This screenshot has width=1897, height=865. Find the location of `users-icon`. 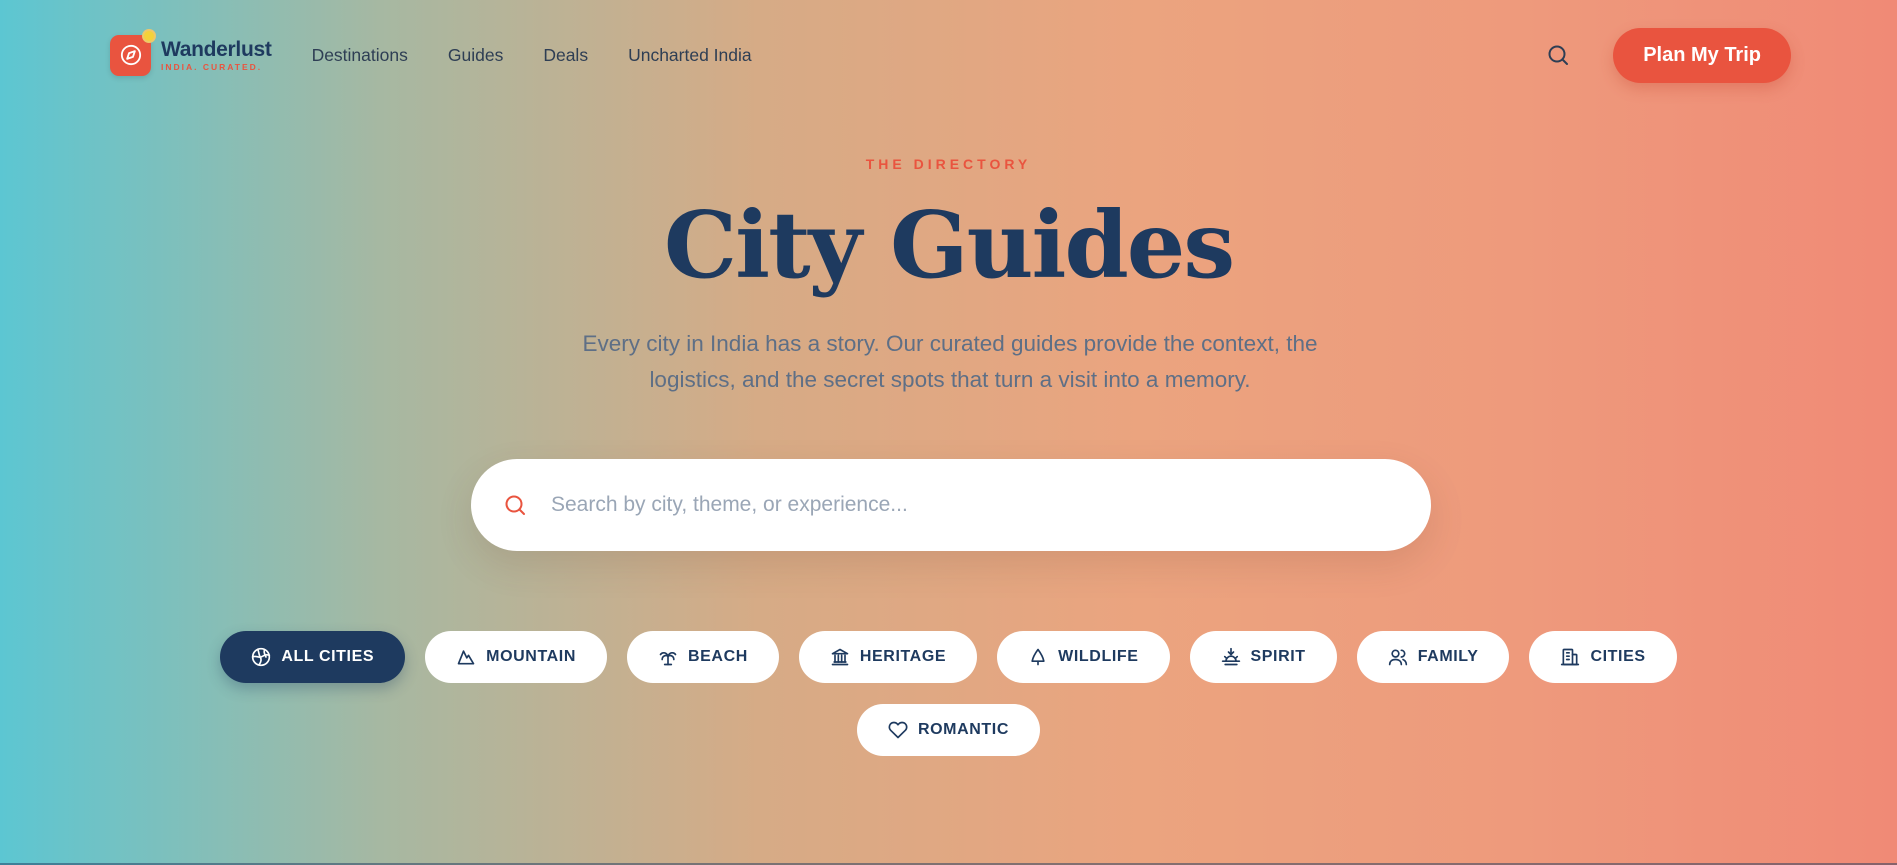

users-icon is located at coordinates (1397, 657).